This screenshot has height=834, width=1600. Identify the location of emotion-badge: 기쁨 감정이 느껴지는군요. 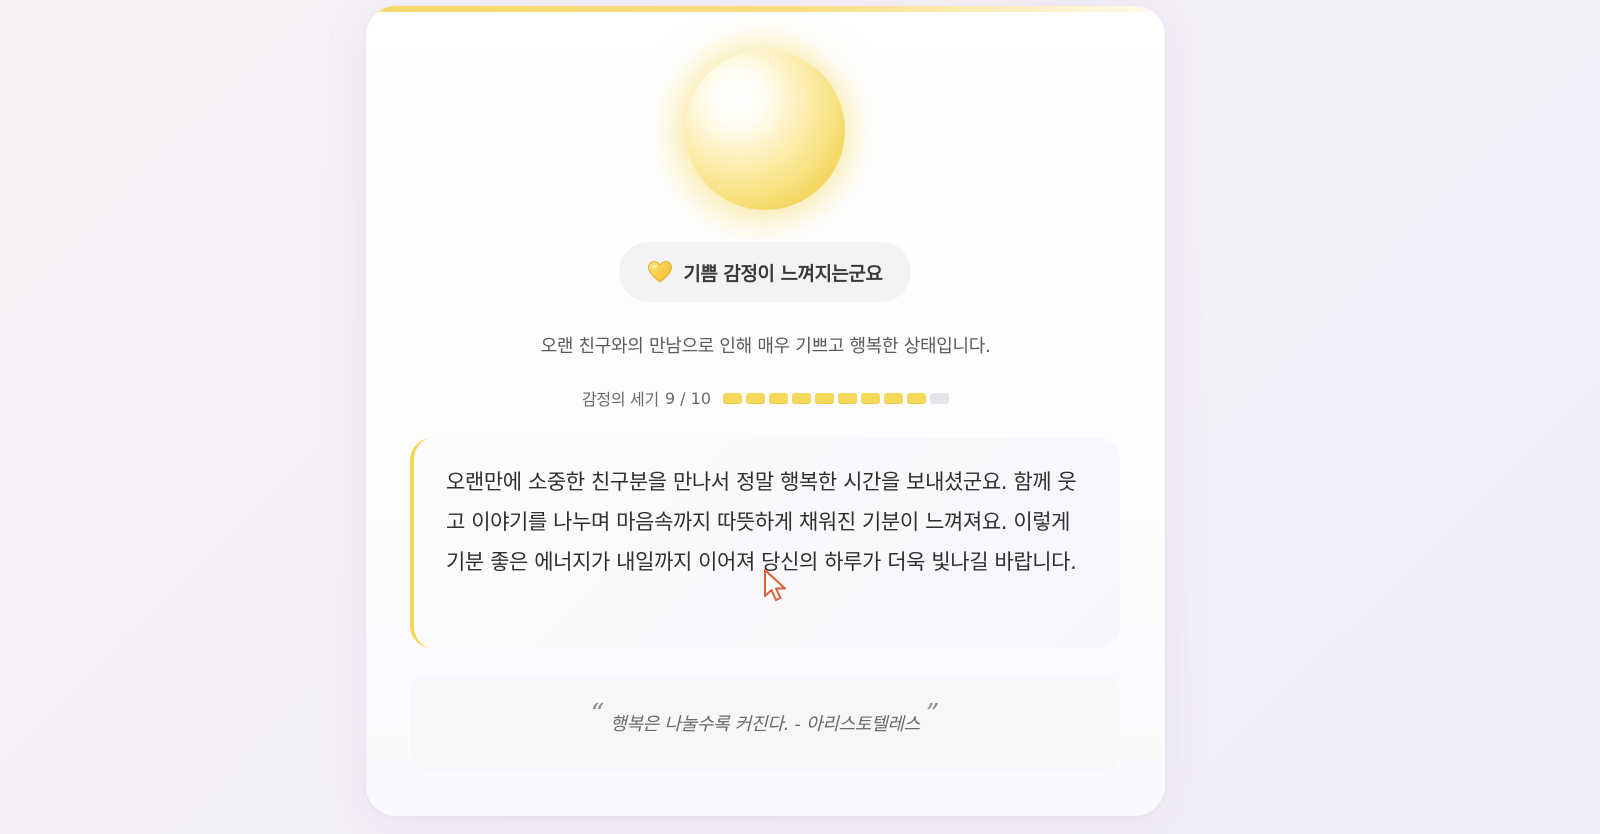
(765, 272).